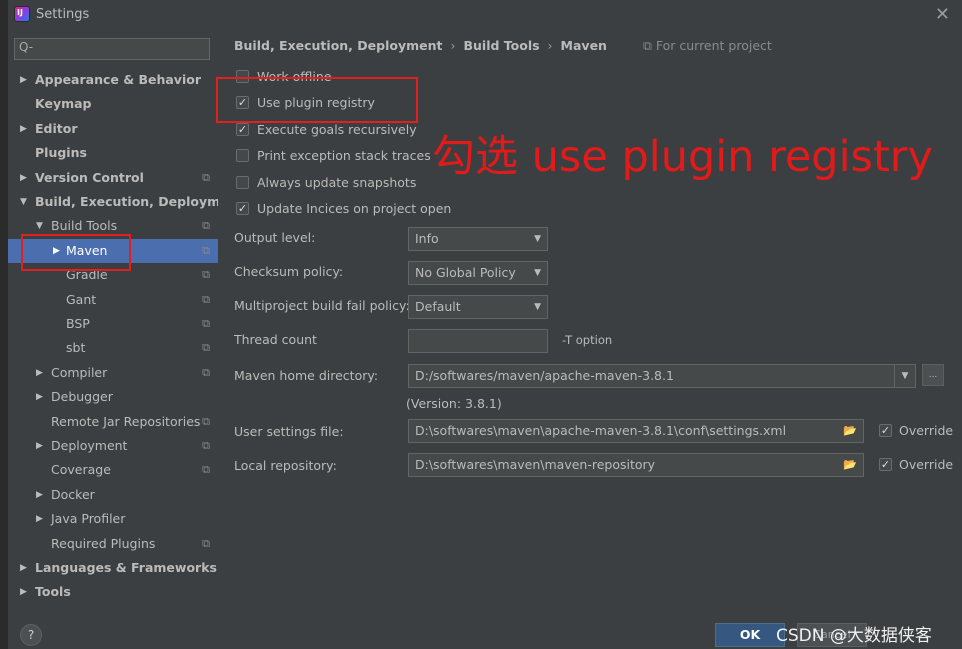 This screenshot has height=649, width=962. I want to click on thread-count-hint: -T option, so click(587, 340).